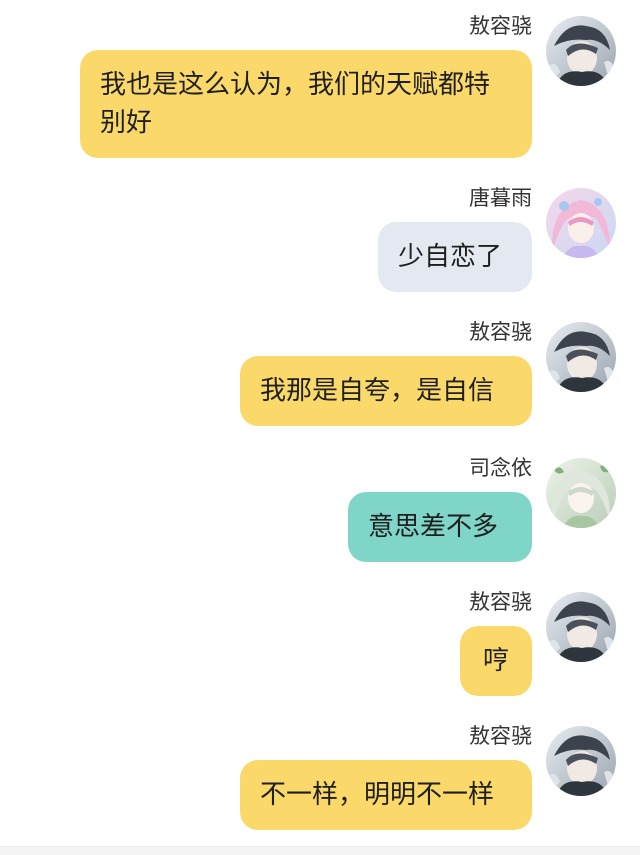 Image resolution: width=640 pixels, height=855 pixels. What do you see at coordinates (386, 795) in the screenshot?
I see `message-bubble: 不一样，明明不一样` at bounding box center [386, 795].